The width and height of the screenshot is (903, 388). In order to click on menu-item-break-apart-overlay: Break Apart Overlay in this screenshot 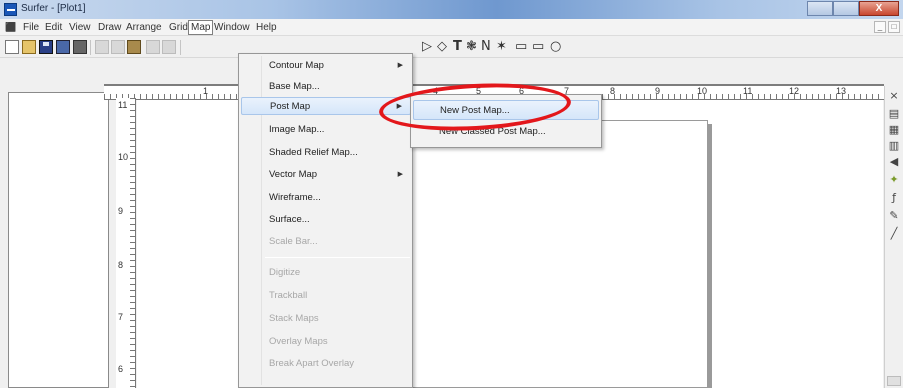, I will do `click(326, 364)`.